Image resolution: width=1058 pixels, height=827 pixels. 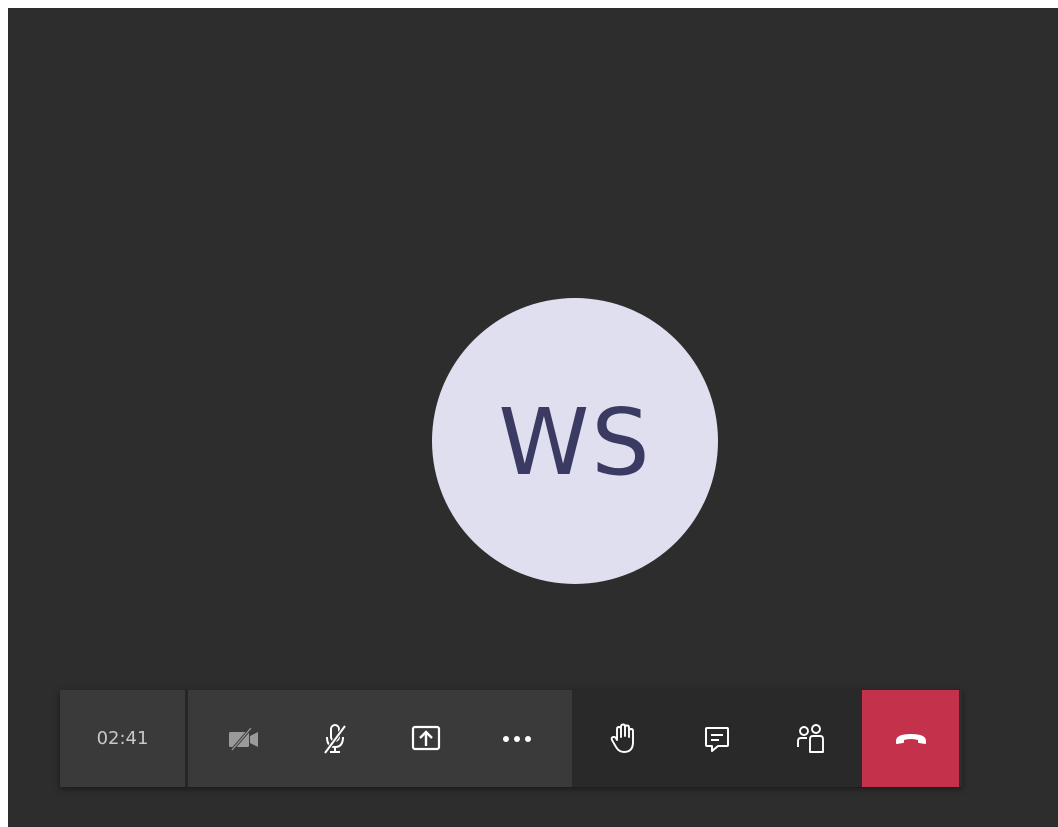 I want to click on share-screen-icon, so click(x=425, y=737).